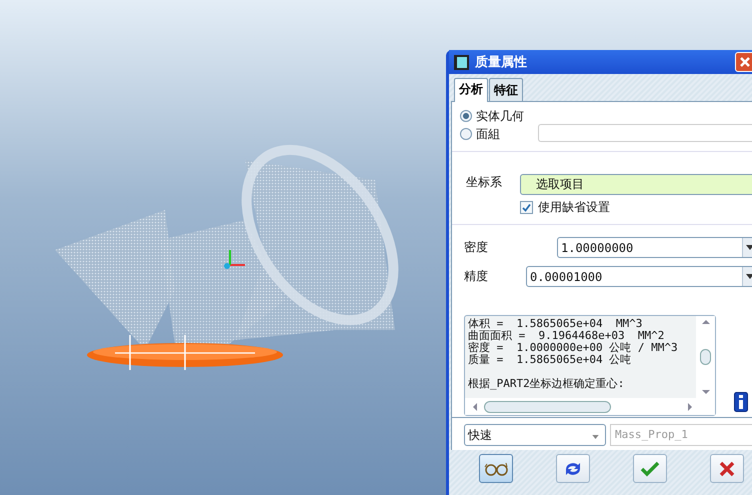 Image resolution: width=752 pixels, height=495 pixels. Describe the element at coordinates (476, 247) in the screenshot. I see `density-label: 密度` at that location.